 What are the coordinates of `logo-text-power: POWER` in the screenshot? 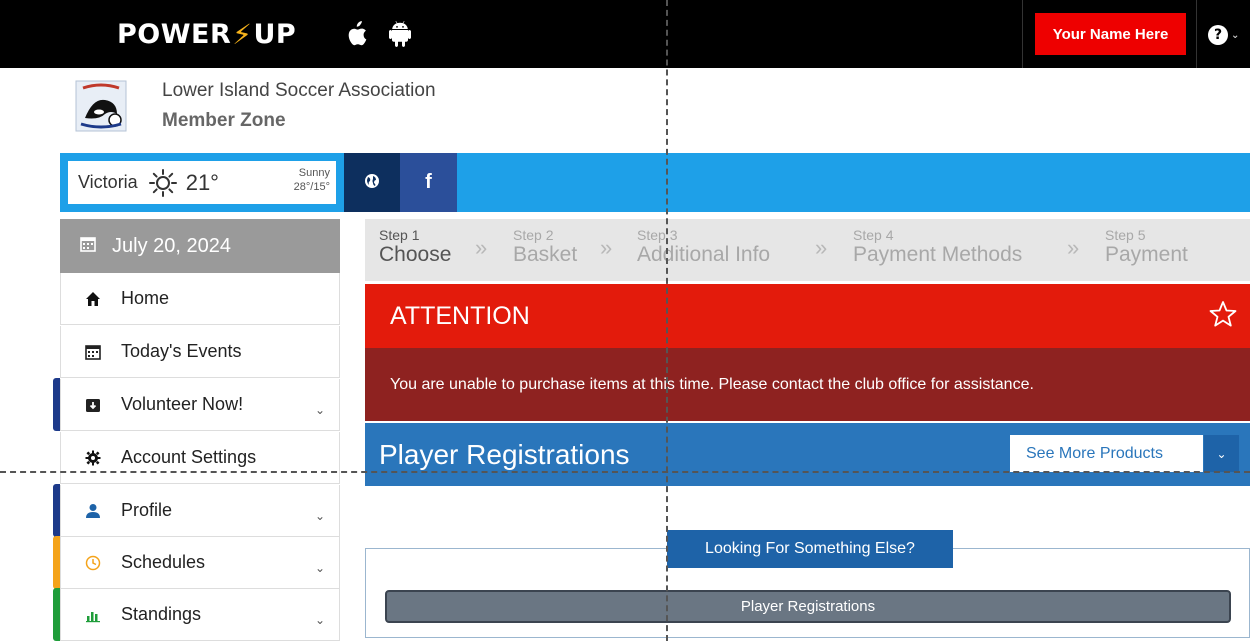 It's located at (174, 34).